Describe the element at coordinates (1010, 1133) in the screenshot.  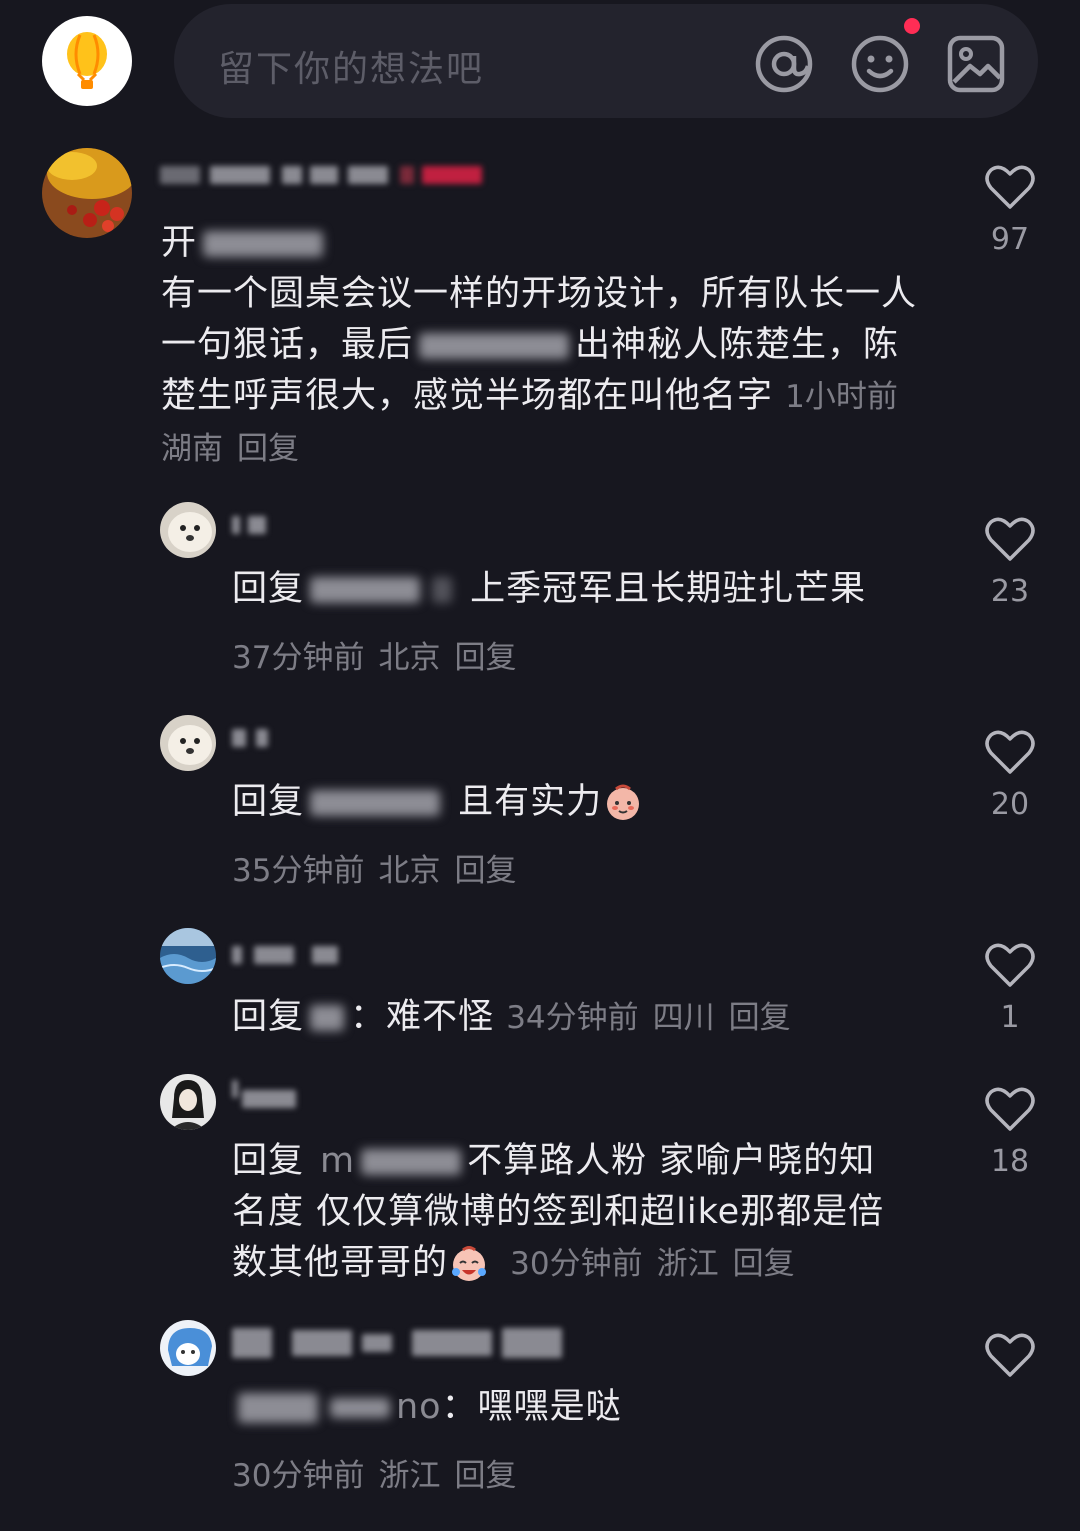
I see `like-button: 18` at that location.